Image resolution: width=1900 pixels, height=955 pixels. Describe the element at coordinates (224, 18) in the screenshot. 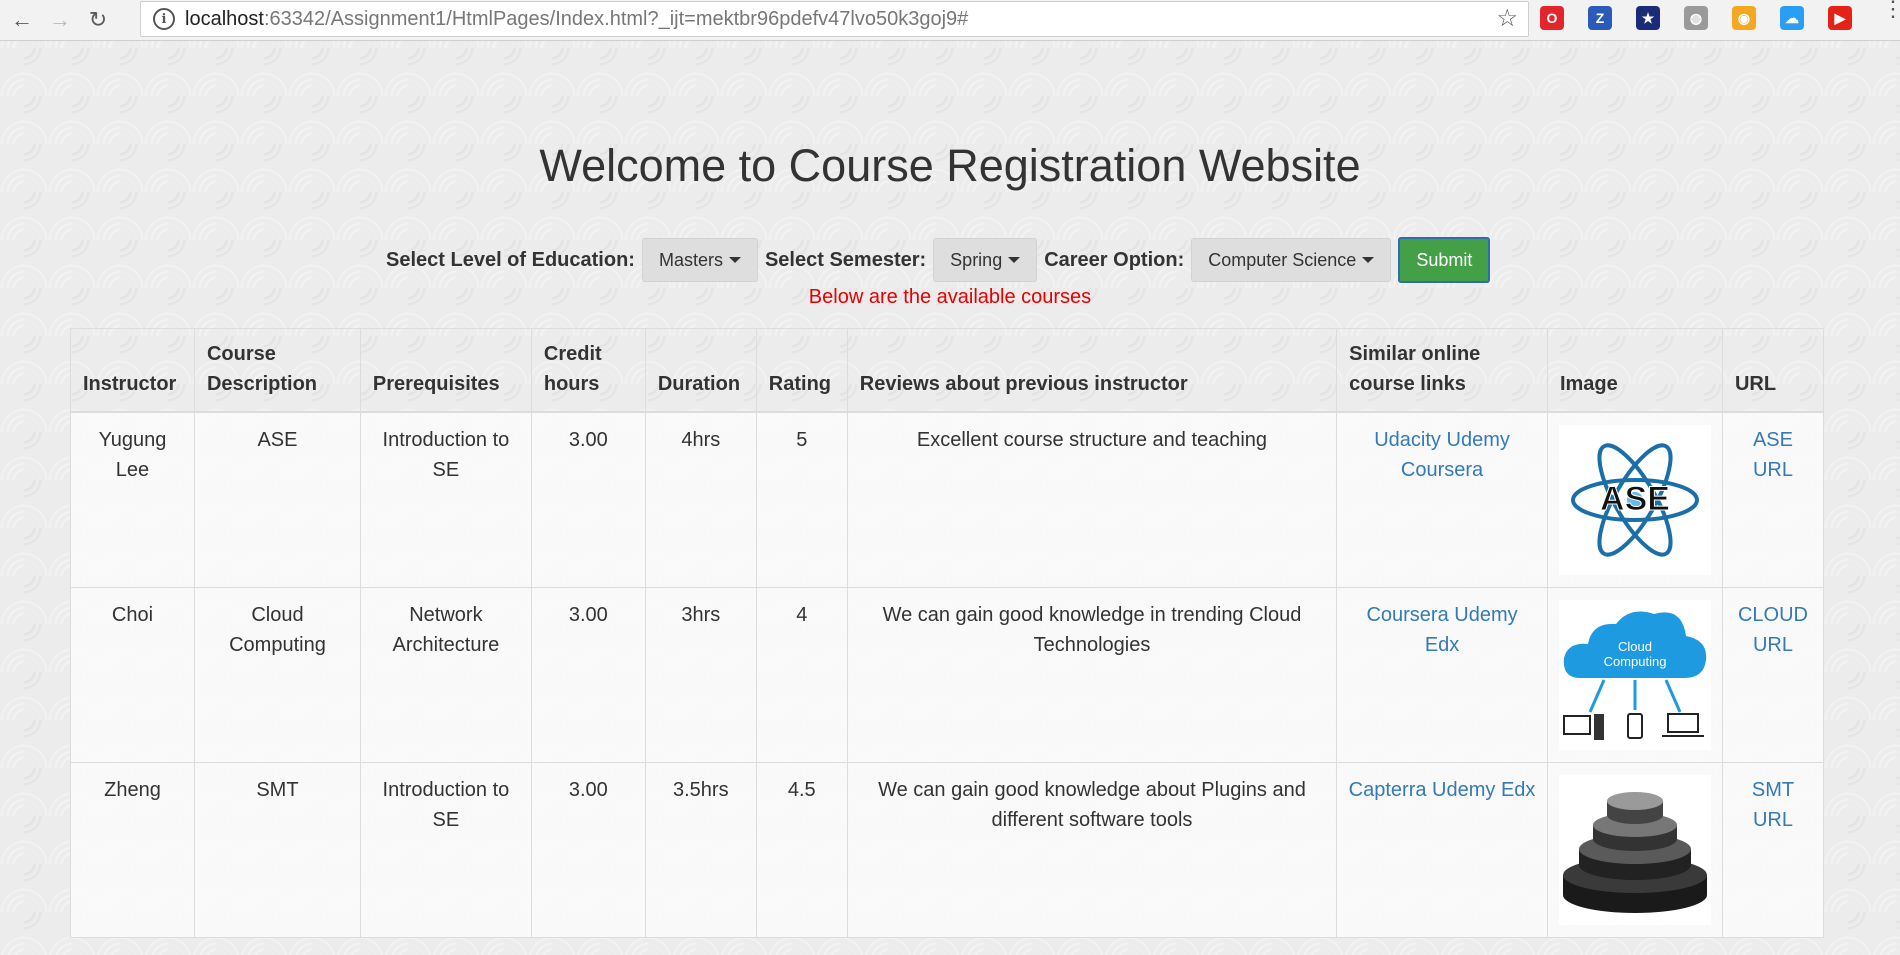

I see `url-host: localhost` at that location.